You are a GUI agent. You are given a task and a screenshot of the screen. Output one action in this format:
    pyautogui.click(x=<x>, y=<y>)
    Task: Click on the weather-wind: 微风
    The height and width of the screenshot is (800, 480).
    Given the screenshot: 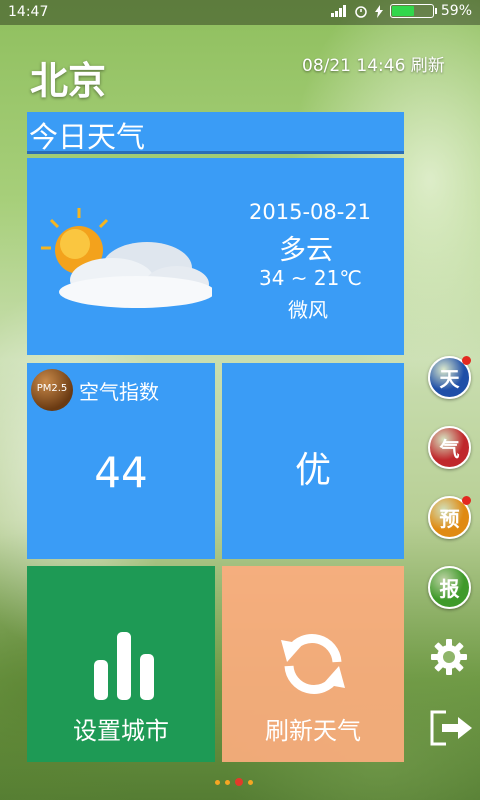 What is the action you would take?
    pyautogui.click(x=308, y=310)
    